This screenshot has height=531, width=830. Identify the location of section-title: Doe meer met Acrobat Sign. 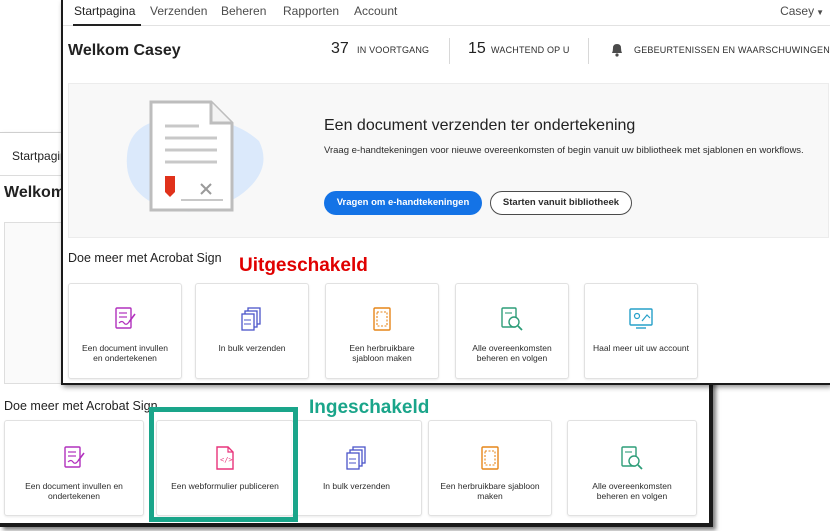
(145, 258).